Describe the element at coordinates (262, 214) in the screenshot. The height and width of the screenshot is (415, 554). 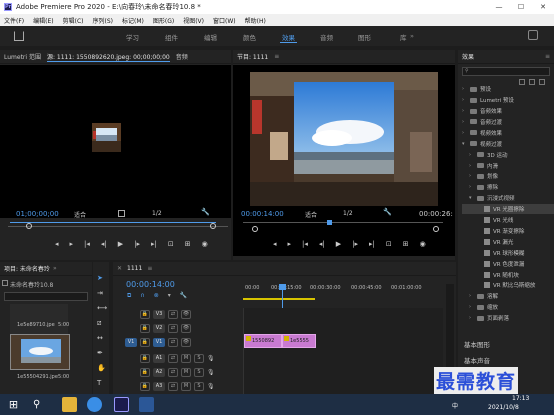
I see `program-timecode: 00:00:14:00` at that location.